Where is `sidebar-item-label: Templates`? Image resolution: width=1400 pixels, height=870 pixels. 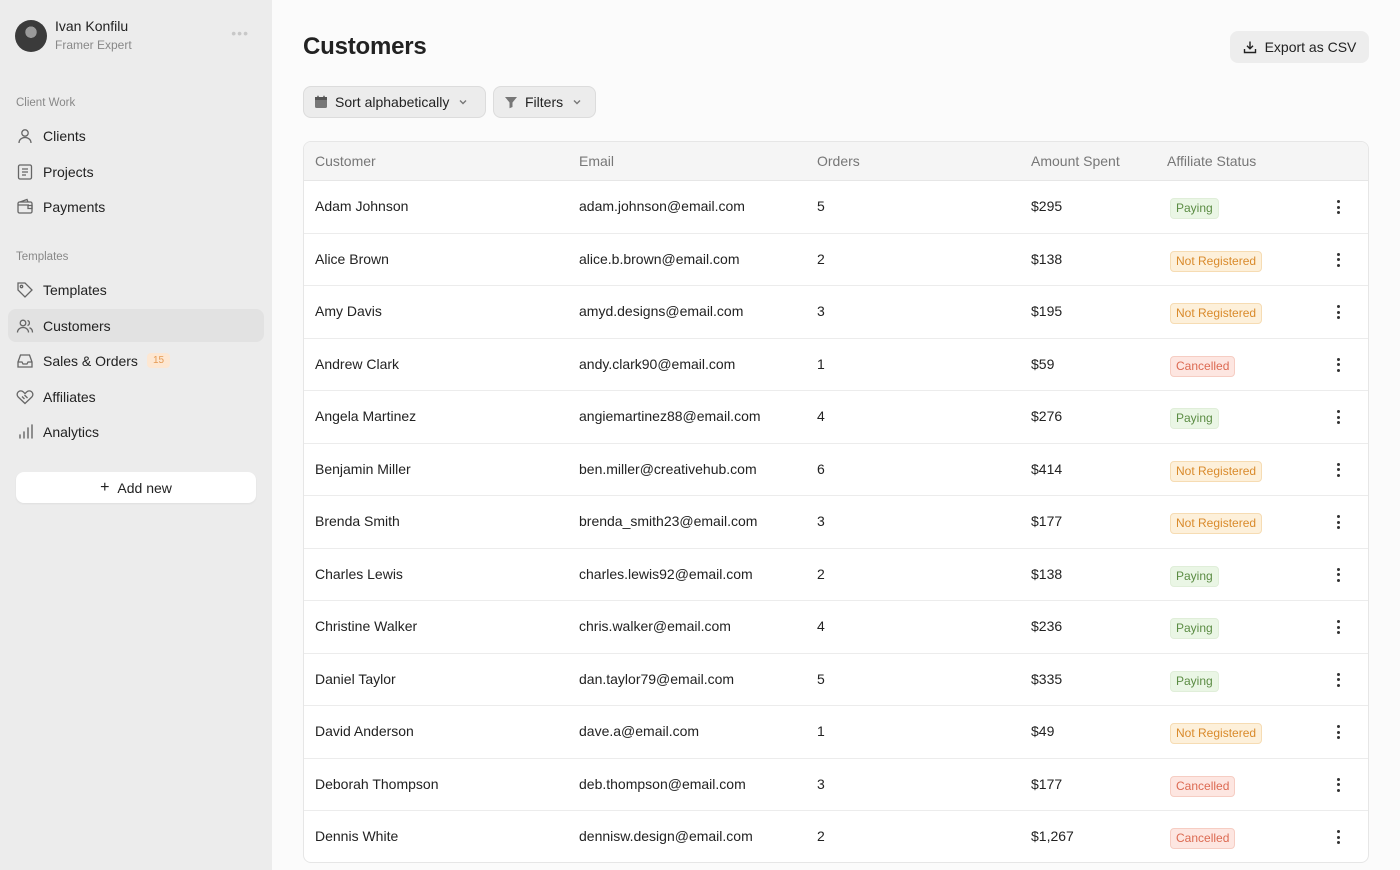 sidebar-item-label: Templates is located at coordinates (75, 289).